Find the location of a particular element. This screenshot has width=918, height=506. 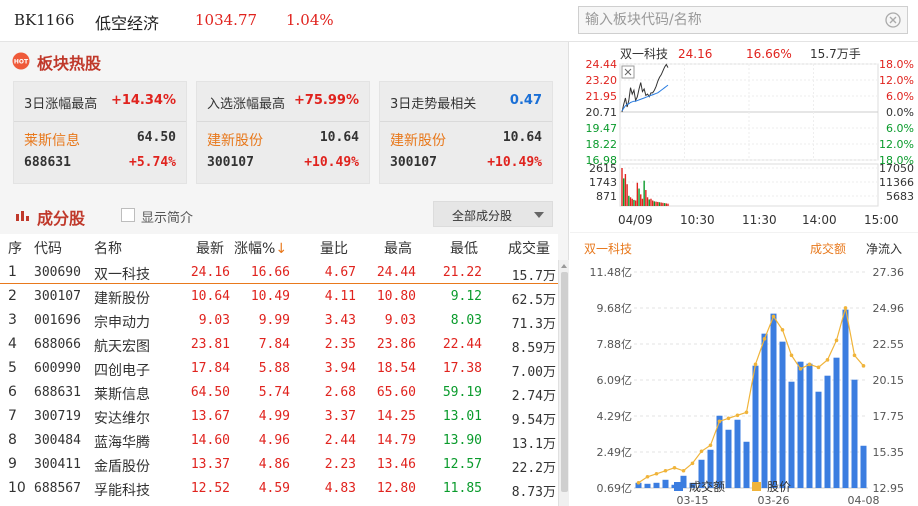

table-row: 2 300107 建新股份 10.64 10.49 4.11 10.80 9.12 62.5万 is located at coordinates (279, 296).